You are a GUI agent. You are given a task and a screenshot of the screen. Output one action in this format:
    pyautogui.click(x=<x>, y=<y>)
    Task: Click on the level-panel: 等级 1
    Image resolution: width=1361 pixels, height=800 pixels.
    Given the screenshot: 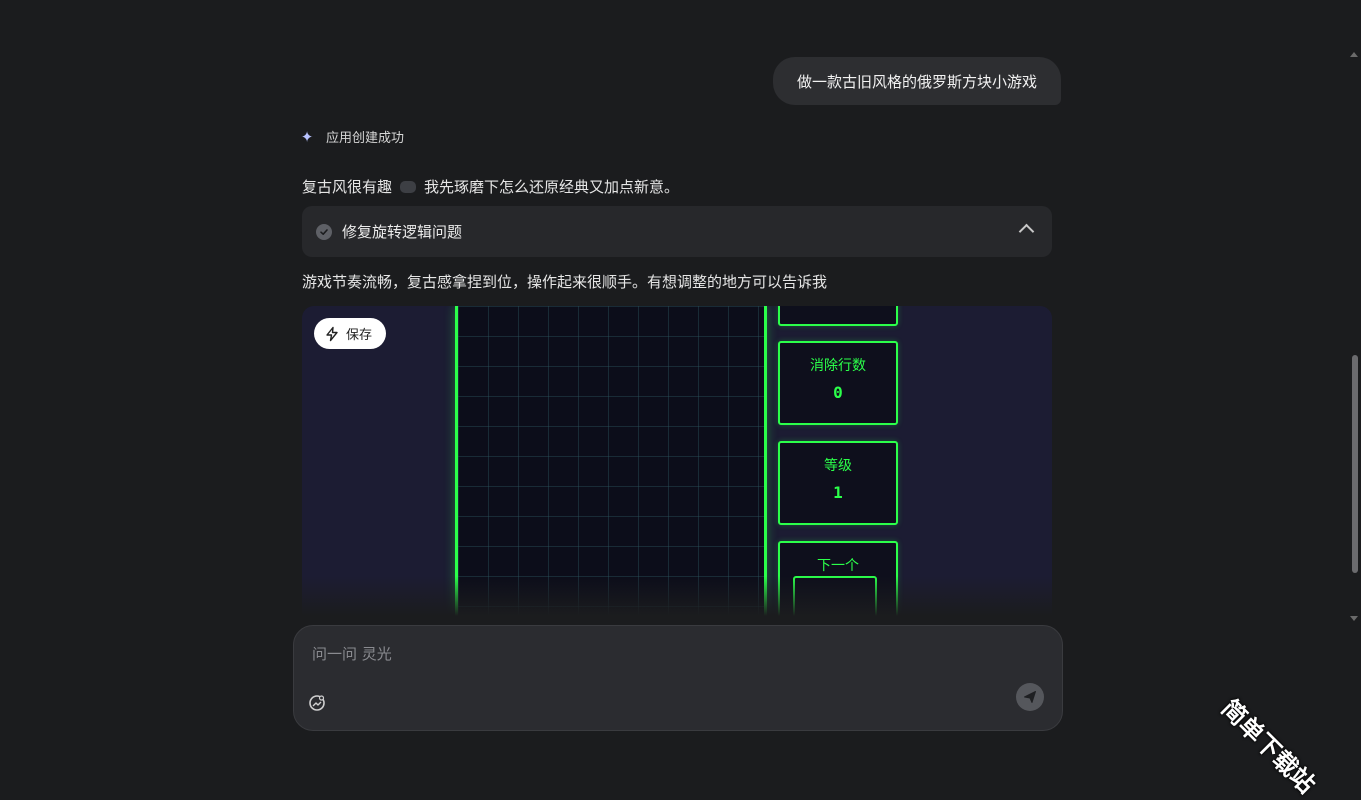 What is the action you would take?
    pyautogui.click(x=838, y=483)
    